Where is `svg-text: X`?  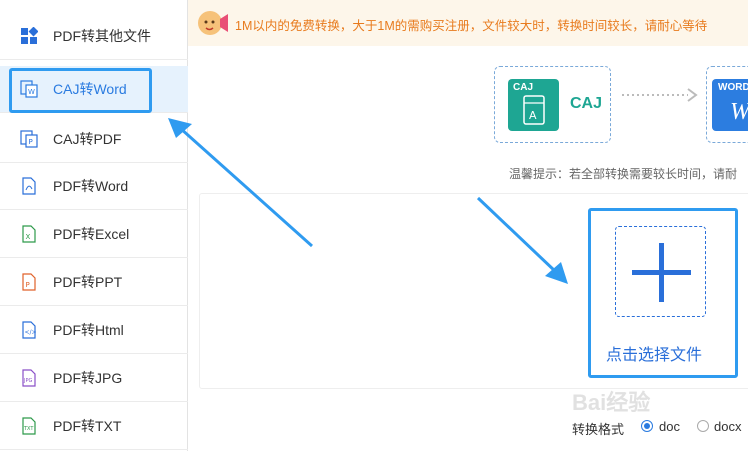
svg-text: X is located at coordinates (28, 237).